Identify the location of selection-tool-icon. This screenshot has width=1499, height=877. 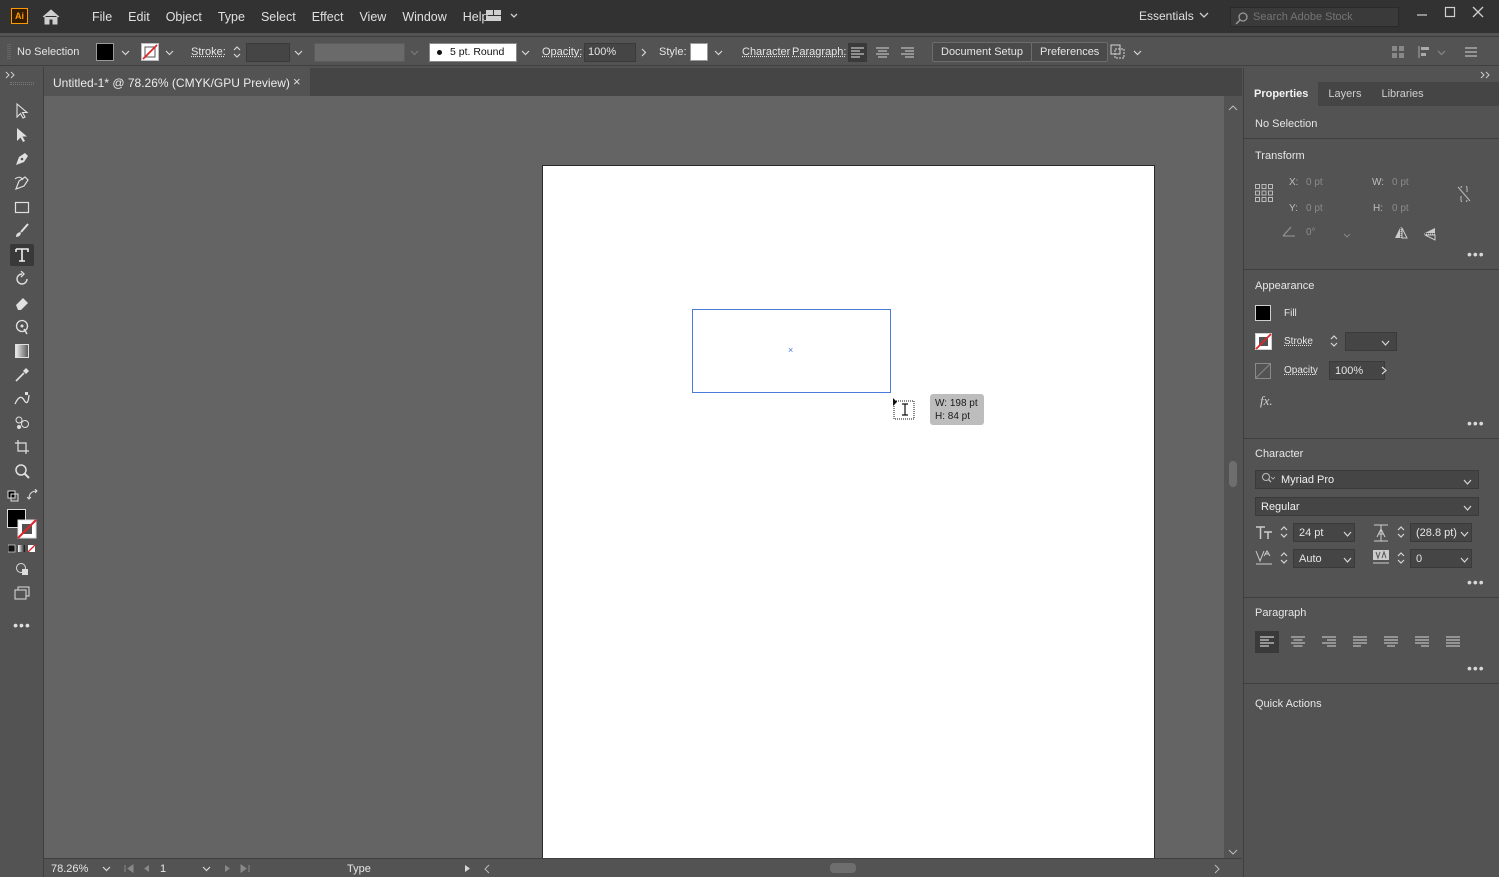
(22, 111).